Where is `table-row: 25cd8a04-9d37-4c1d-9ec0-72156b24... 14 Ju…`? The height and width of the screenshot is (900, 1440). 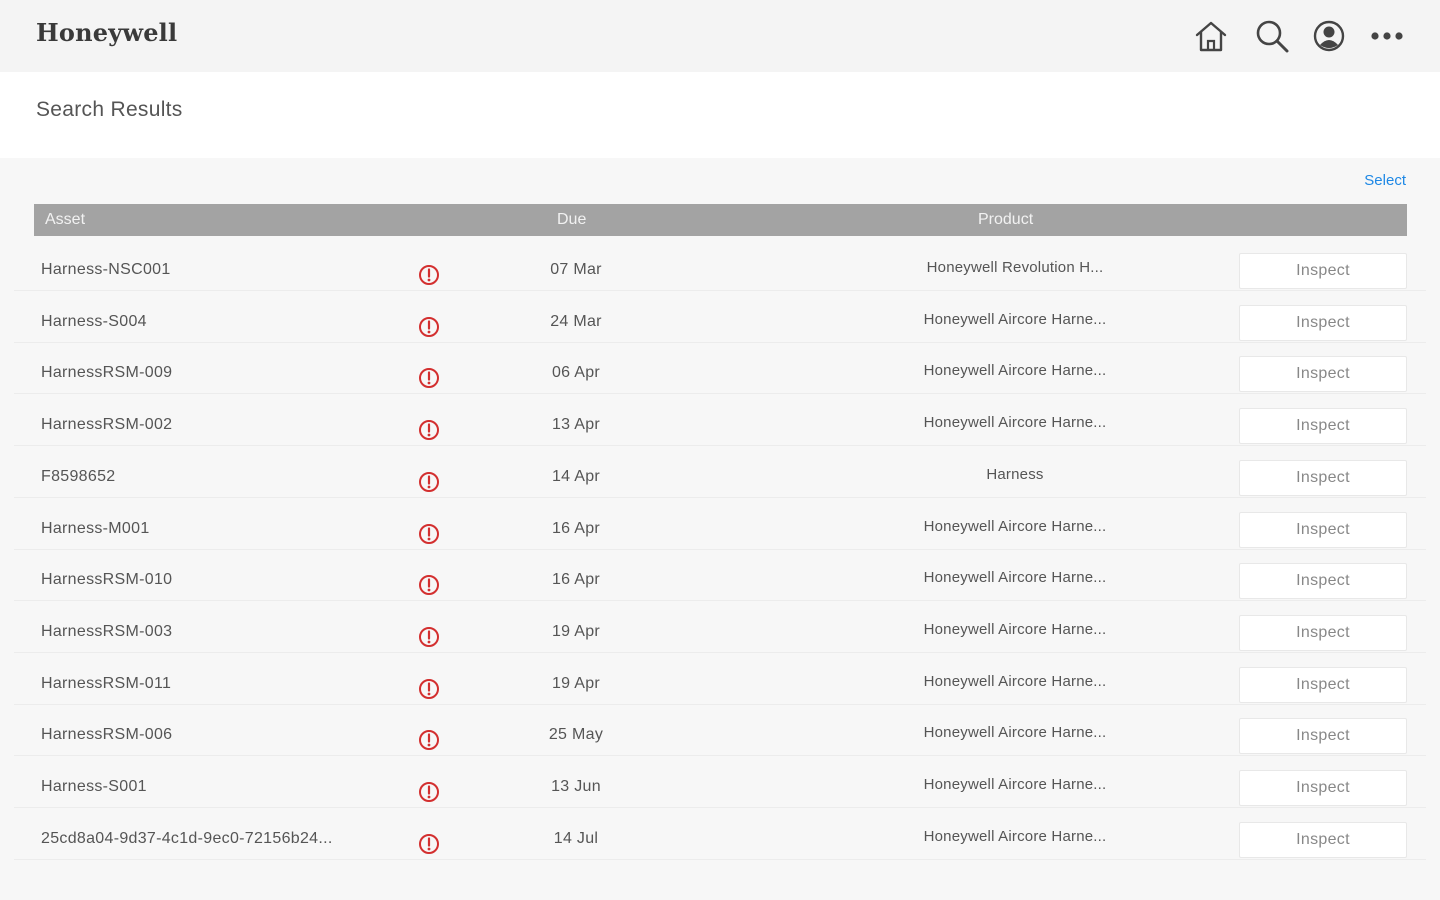 table-row: 25cd8a04-9d37-4c1d-9ec0-72156b24... 14 Ju… is located at coordinates (720, 833).